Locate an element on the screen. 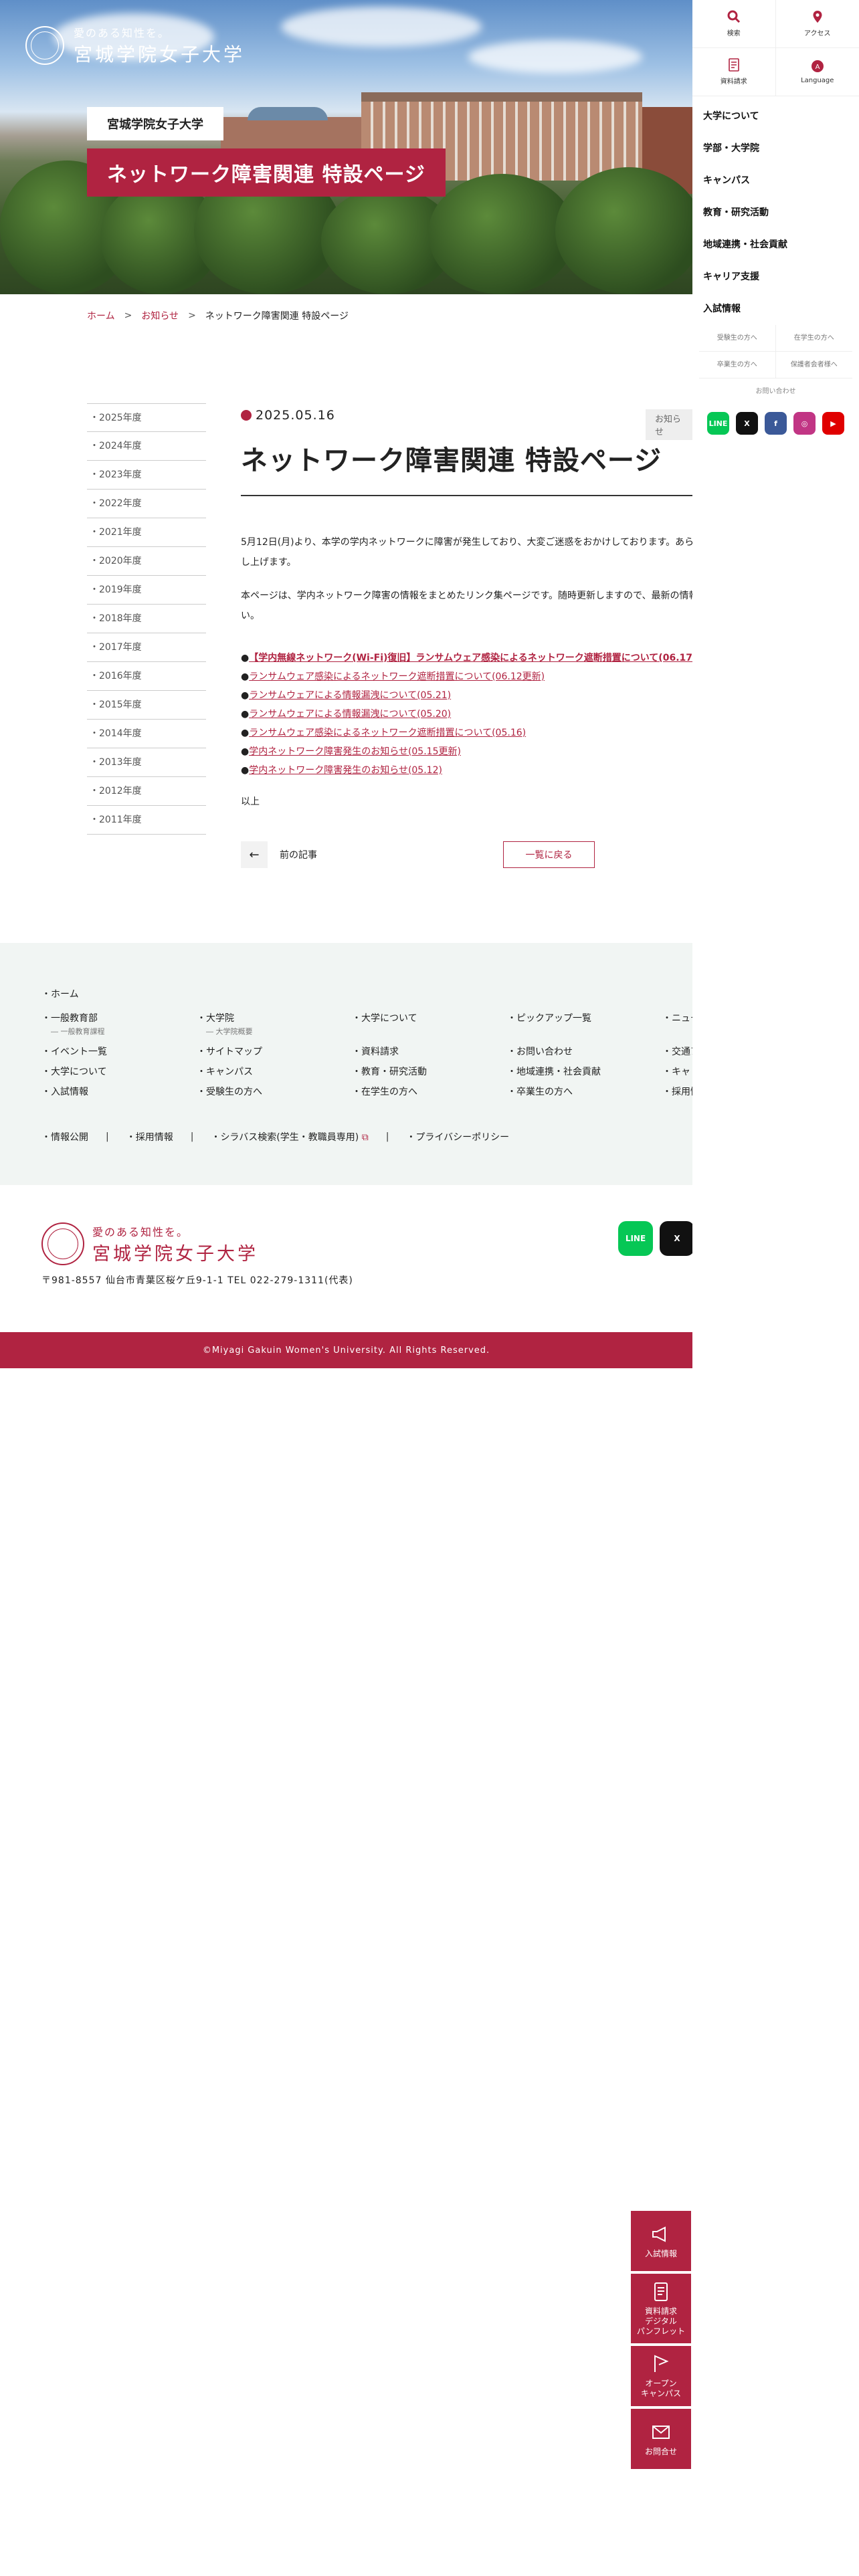 The image size is (859, 2576). article-link: ランサムウェアによる情報漏洩について(05.21) is located at coordinates (350, 695).